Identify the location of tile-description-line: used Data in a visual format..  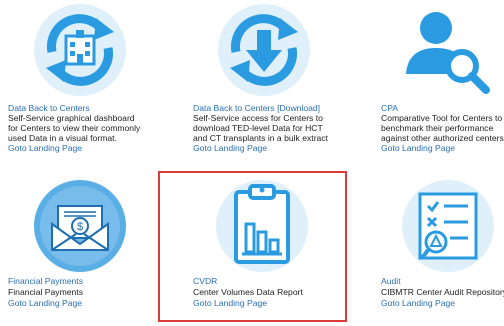
(62, 138).